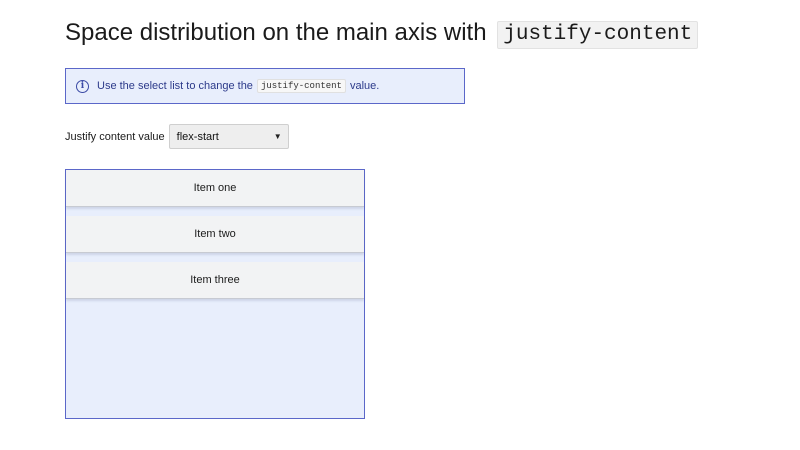 The image size is (800, 450). I want to click on note-code: justify-content, so click(301, 86).